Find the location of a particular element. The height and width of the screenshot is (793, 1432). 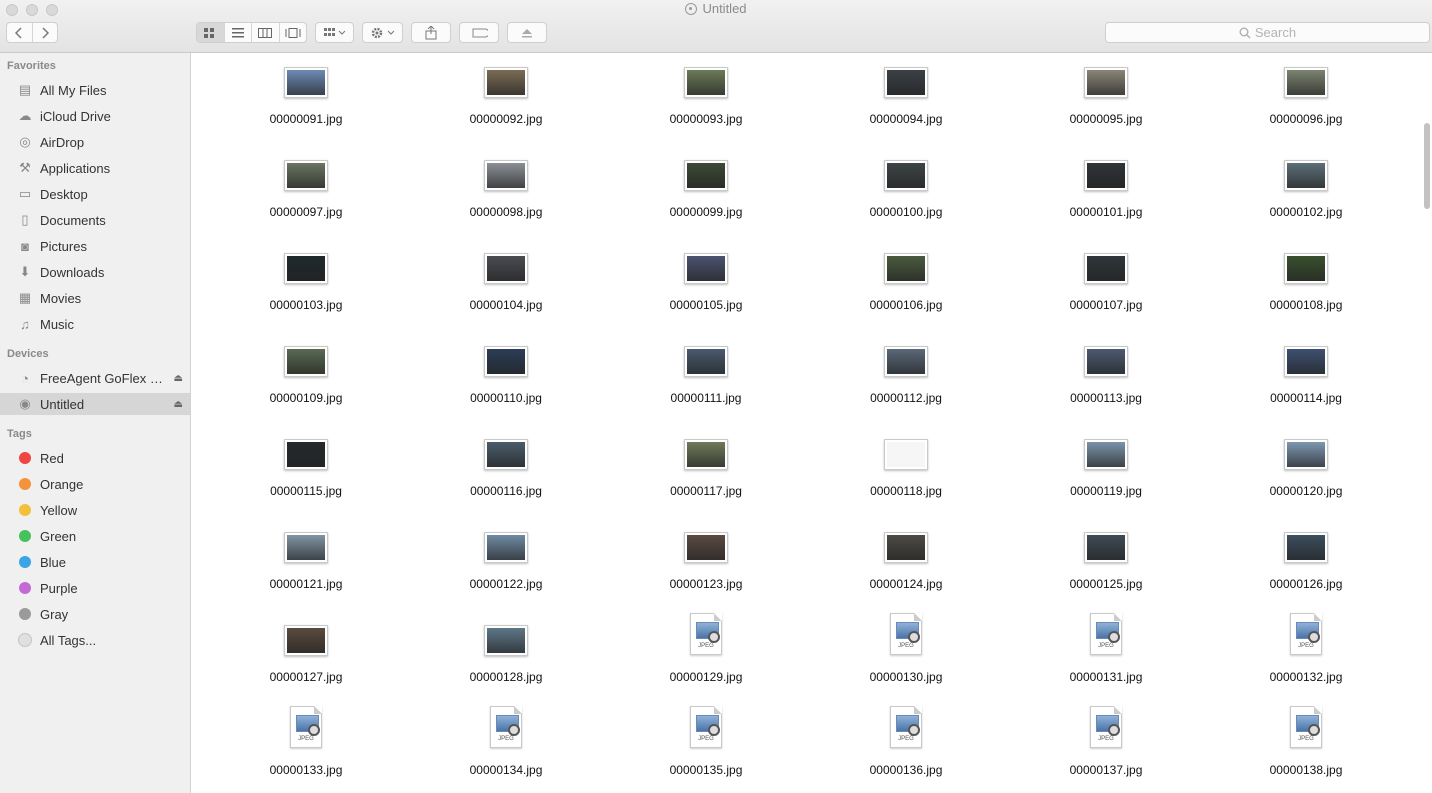

file-item: JPEG 00000136.jpg is located at coordinates (906, 748).